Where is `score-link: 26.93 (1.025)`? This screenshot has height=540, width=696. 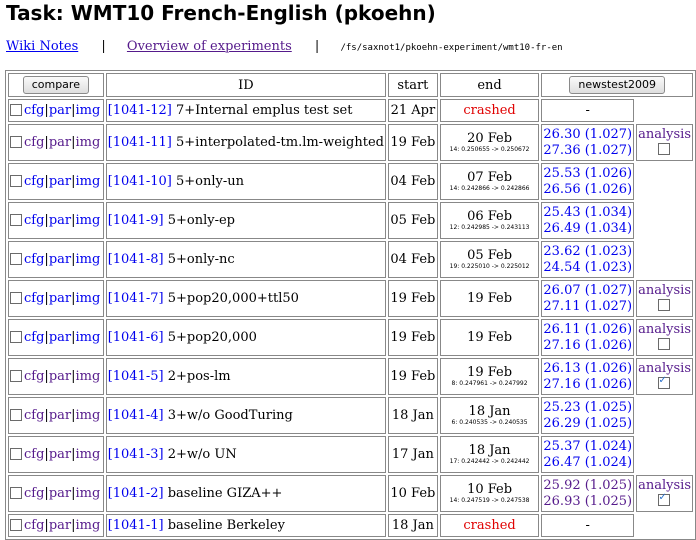 score-link: 26.93 (1.025) is located at coordinates (587, 502).